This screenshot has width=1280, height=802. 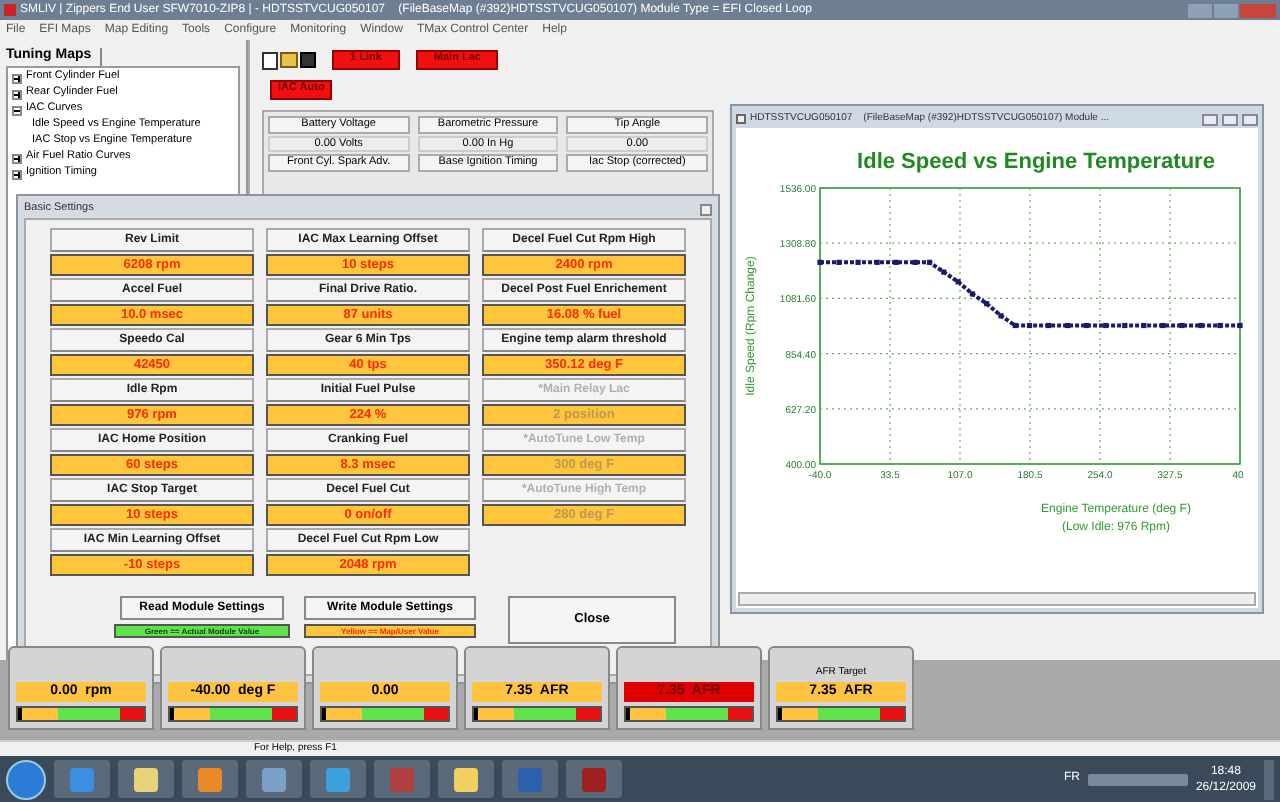 I want to click on horizontal-scrollbar, so click(x=997, y=599).